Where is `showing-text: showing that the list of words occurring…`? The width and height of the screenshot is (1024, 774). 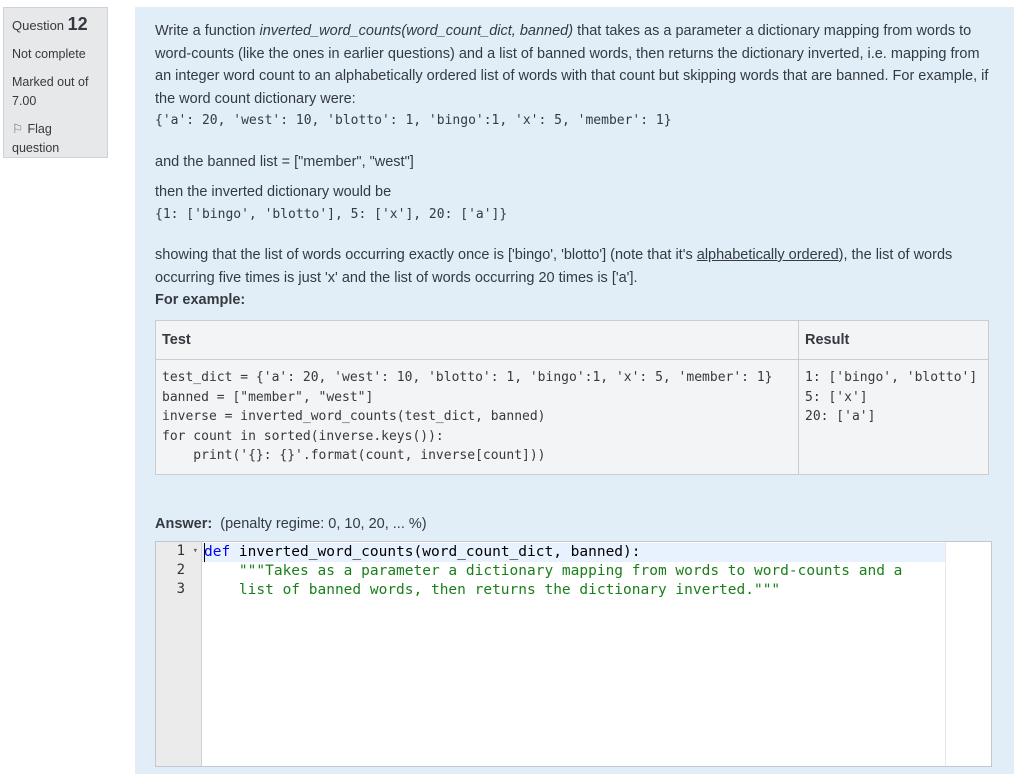
showing-text: showing that the list of words occurring… is located at coordinates (554, 266).